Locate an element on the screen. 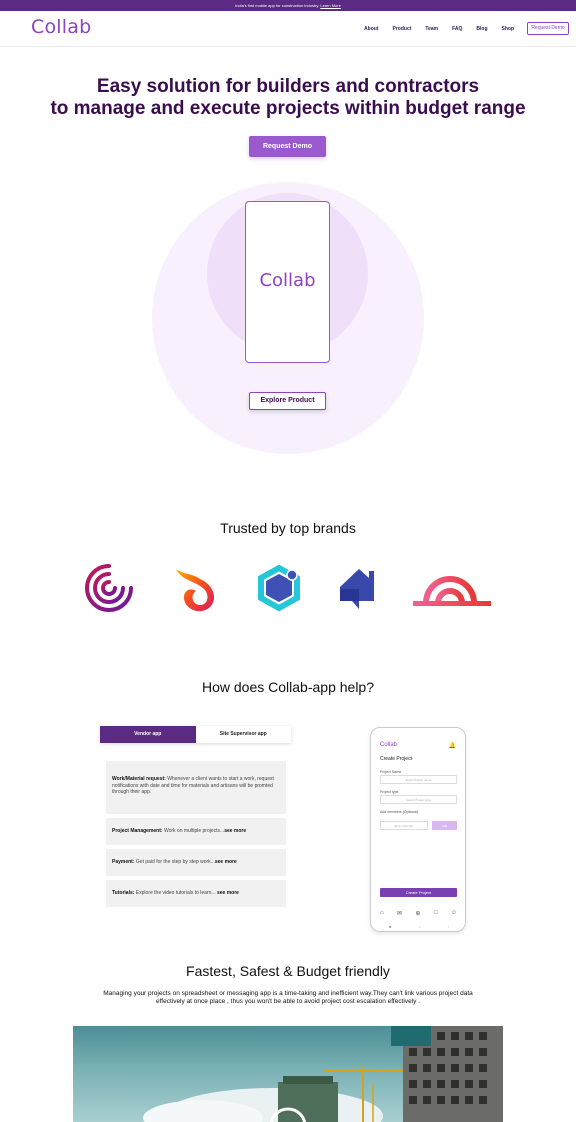 The height and width of the screenshot is (1122, 576). card-title: Project Management: is located at coordinates (137, 831).